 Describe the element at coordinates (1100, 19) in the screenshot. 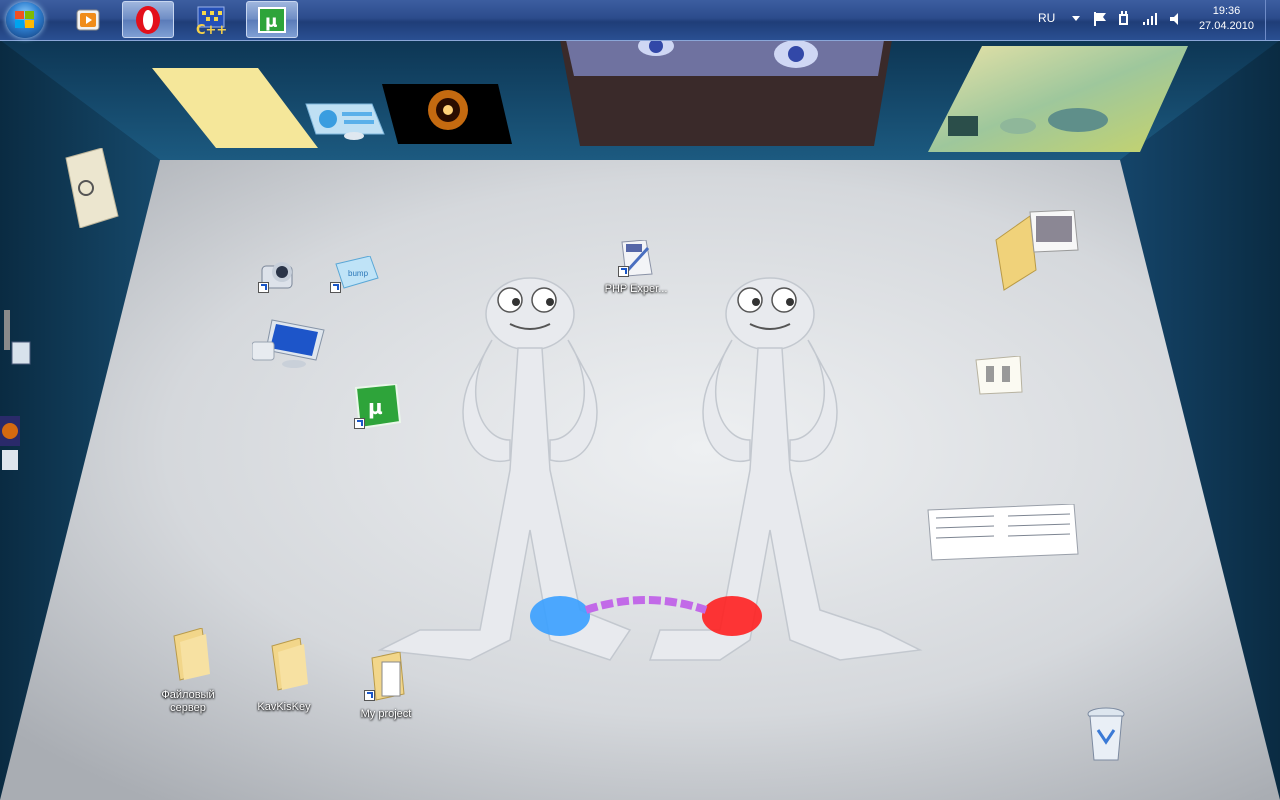

I see `flag-icon` at that location.